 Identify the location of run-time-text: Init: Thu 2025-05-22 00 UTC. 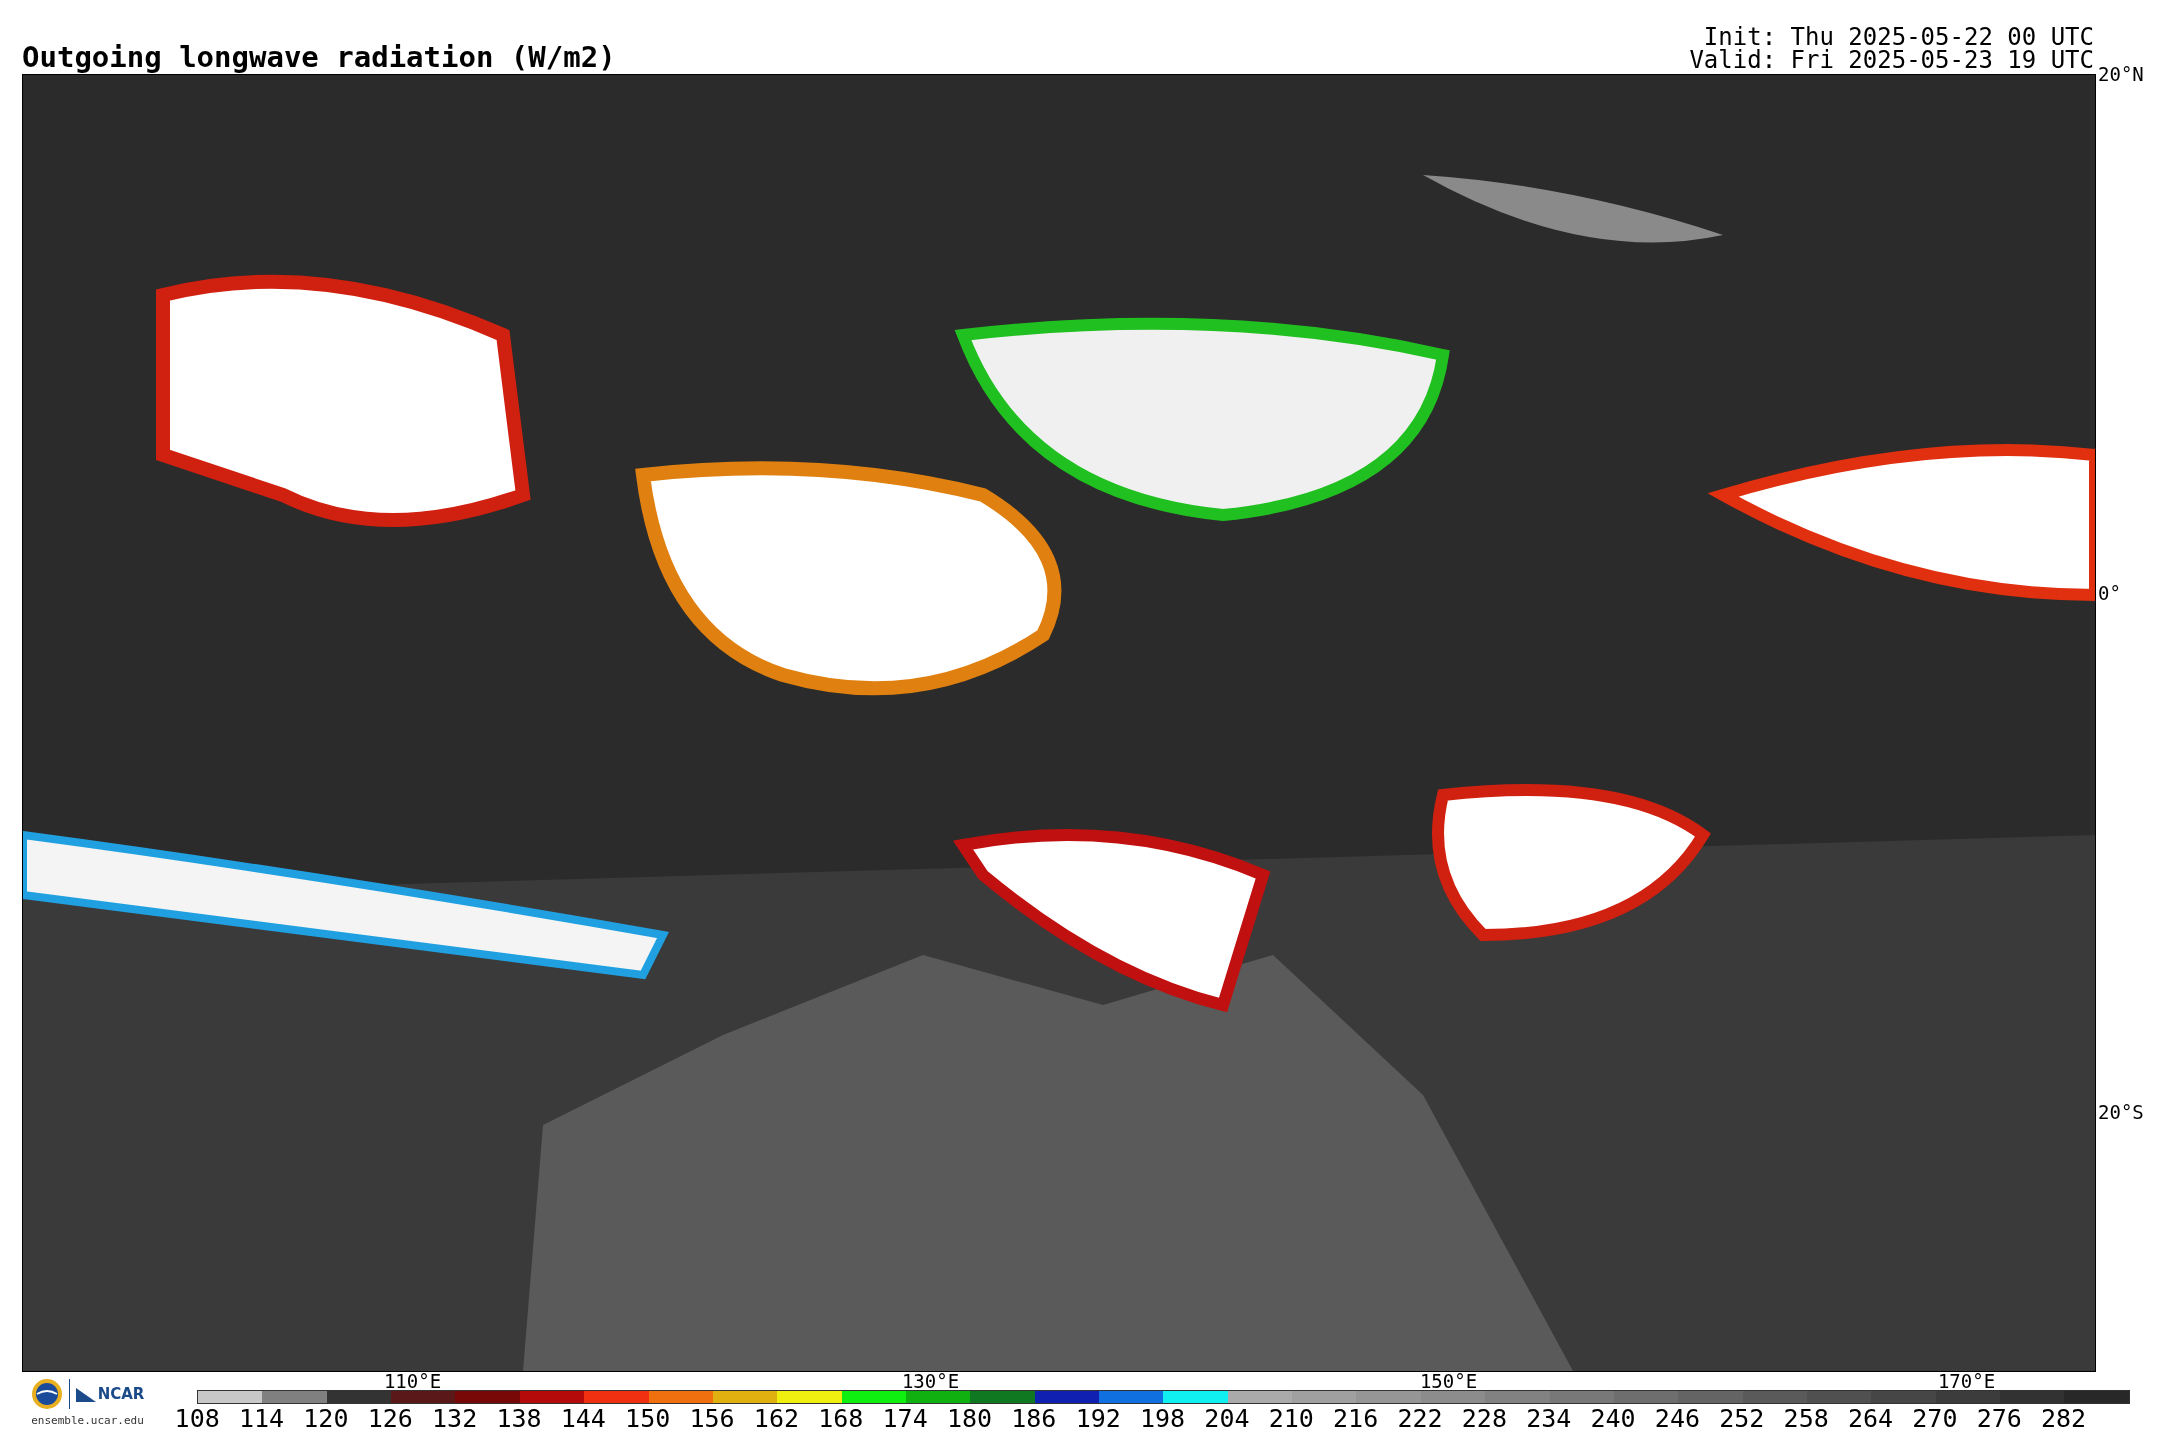
(1898, 37).